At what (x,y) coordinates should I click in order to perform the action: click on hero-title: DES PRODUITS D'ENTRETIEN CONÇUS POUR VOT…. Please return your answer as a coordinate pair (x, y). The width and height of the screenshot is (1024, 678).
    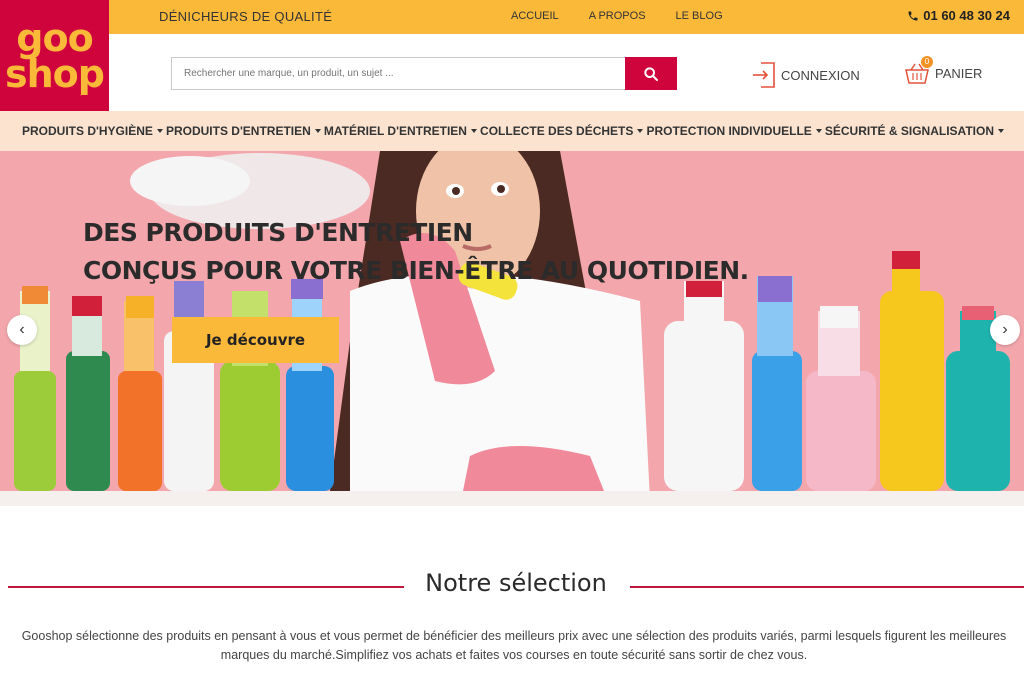
    Looking at the image, I should click on (416, 252).